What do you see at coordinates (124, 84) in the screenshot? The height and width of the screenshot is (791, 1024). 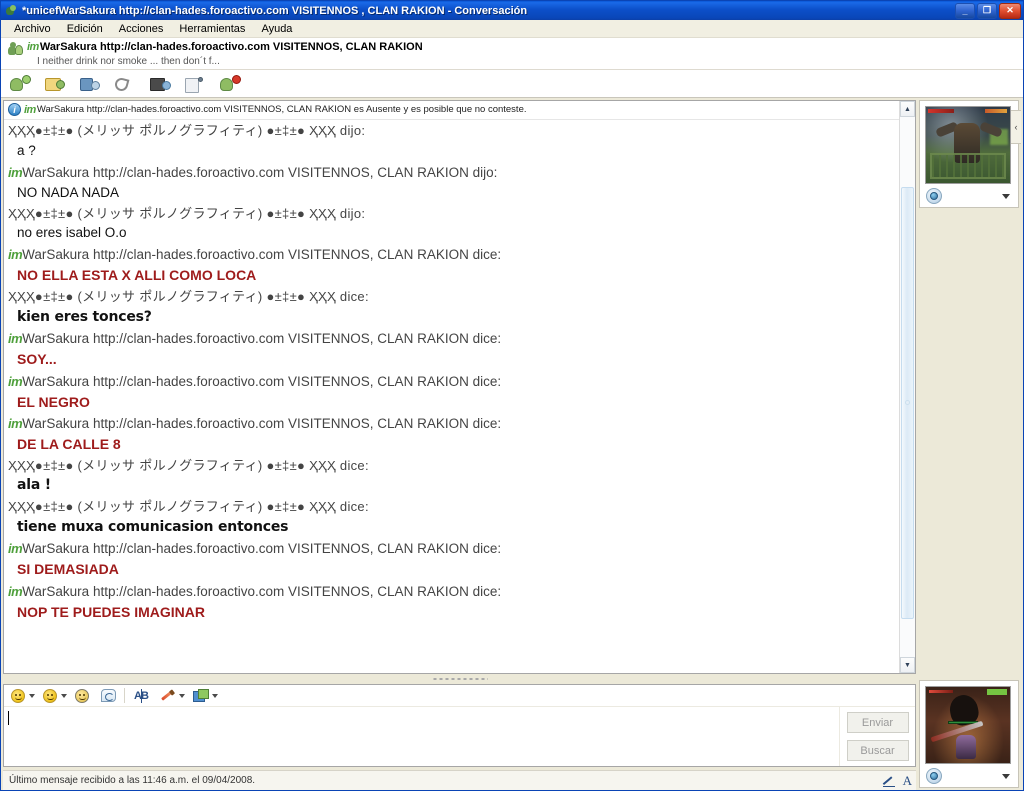 I see `voice-call-icon` at bounding box center [124, 84].